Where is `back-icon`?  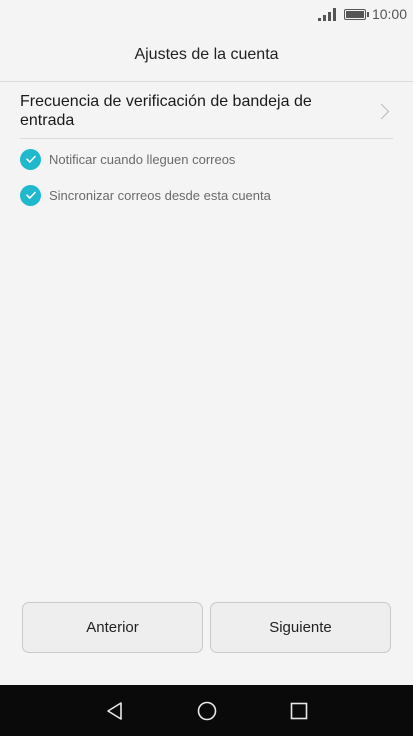
back-icon is located at coordinates (115, 711).